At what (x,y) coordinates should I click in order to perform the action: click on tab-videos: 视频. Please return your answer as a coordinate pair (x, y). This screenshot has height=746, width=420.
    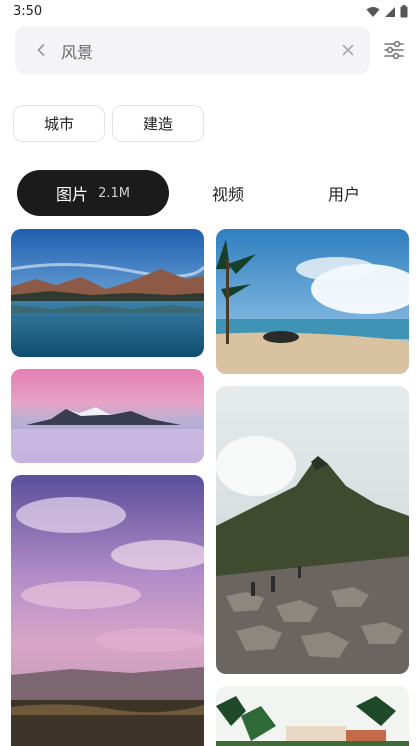
    Looking at the image, I should click on (228, 193).